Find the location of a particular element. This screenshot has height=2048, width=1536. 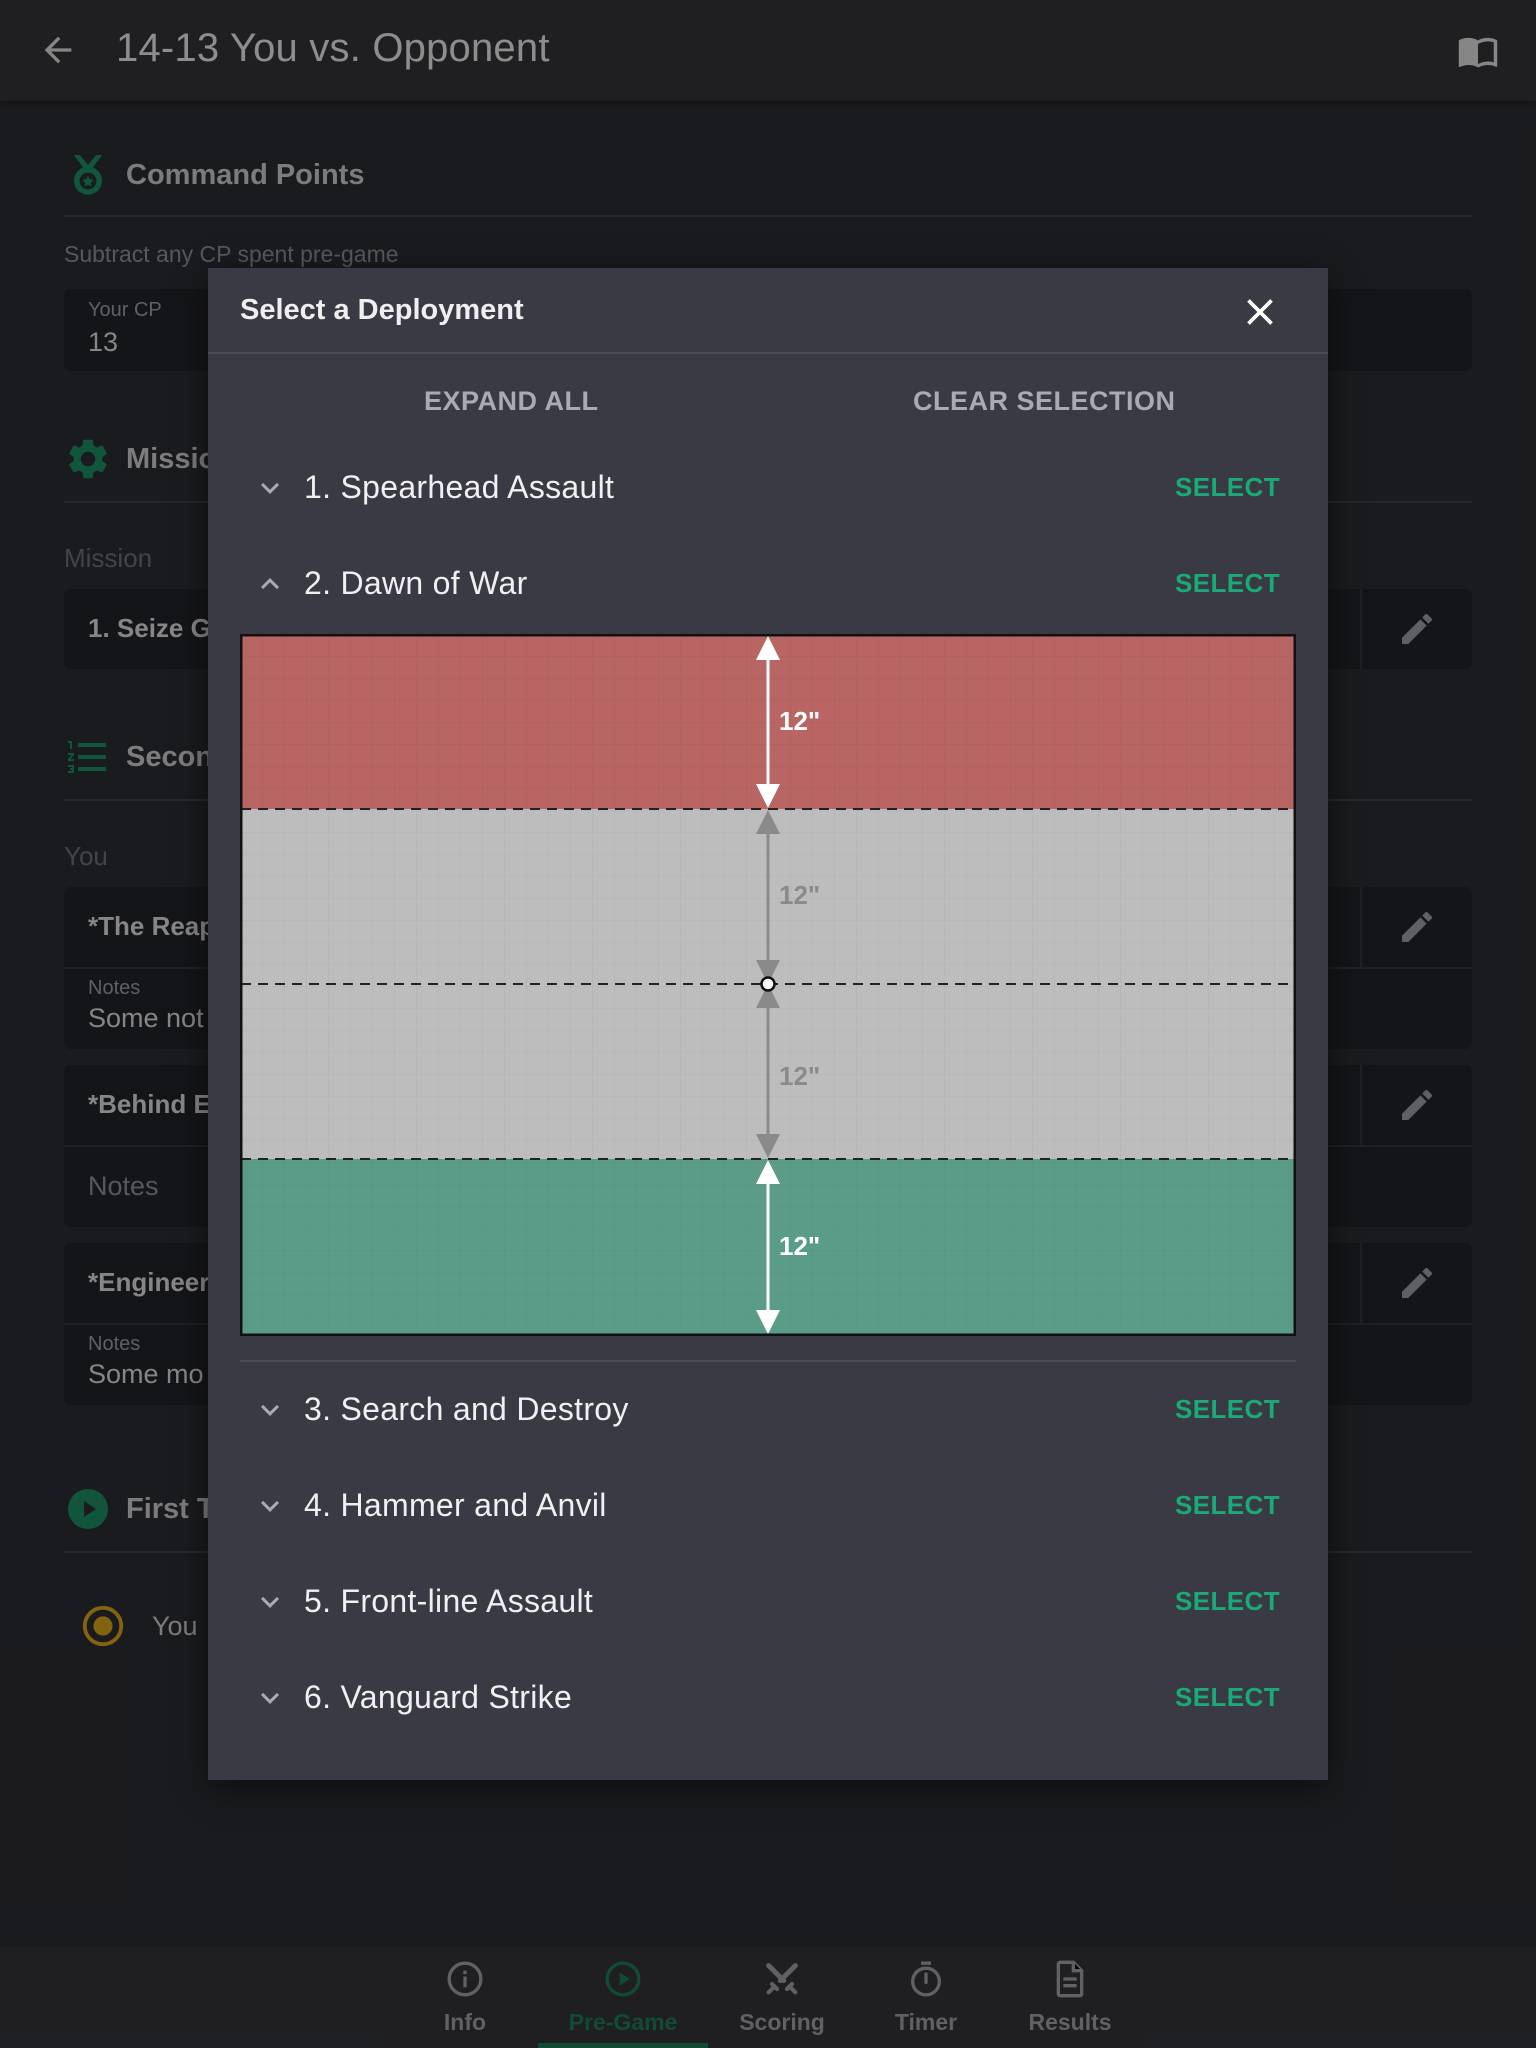

deployment-row: 3. Search and Destroy SELECT is located at coordinates (768, 1410).